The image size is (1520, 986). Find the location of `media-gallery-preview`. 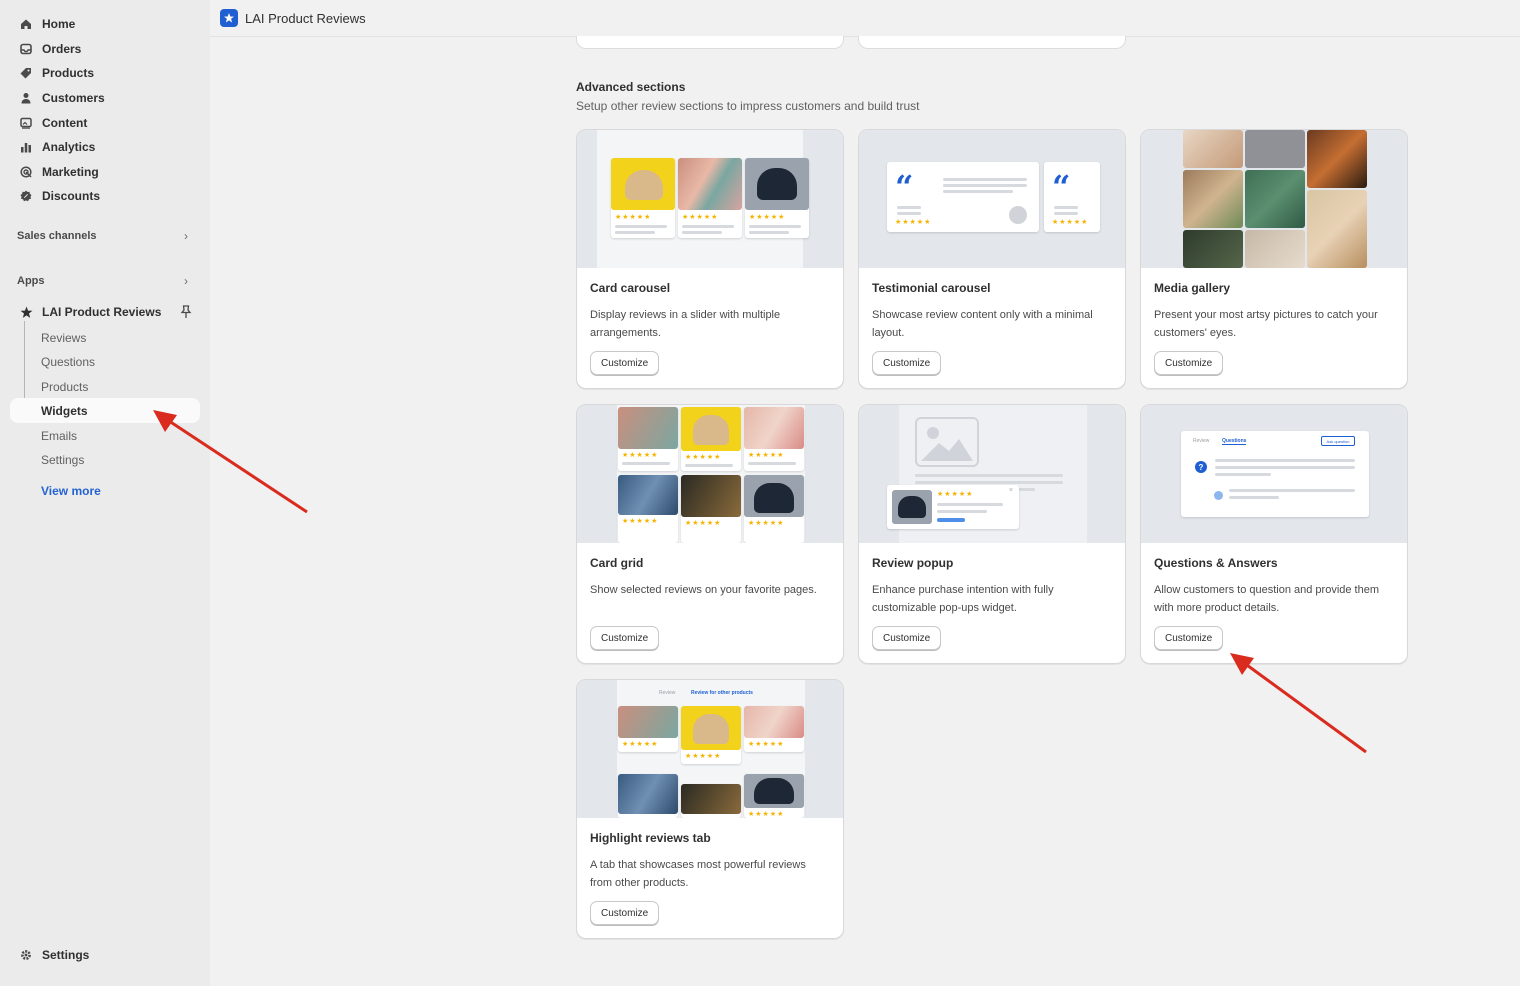

media-gallery-preview is located at coordinates (1274, 199).